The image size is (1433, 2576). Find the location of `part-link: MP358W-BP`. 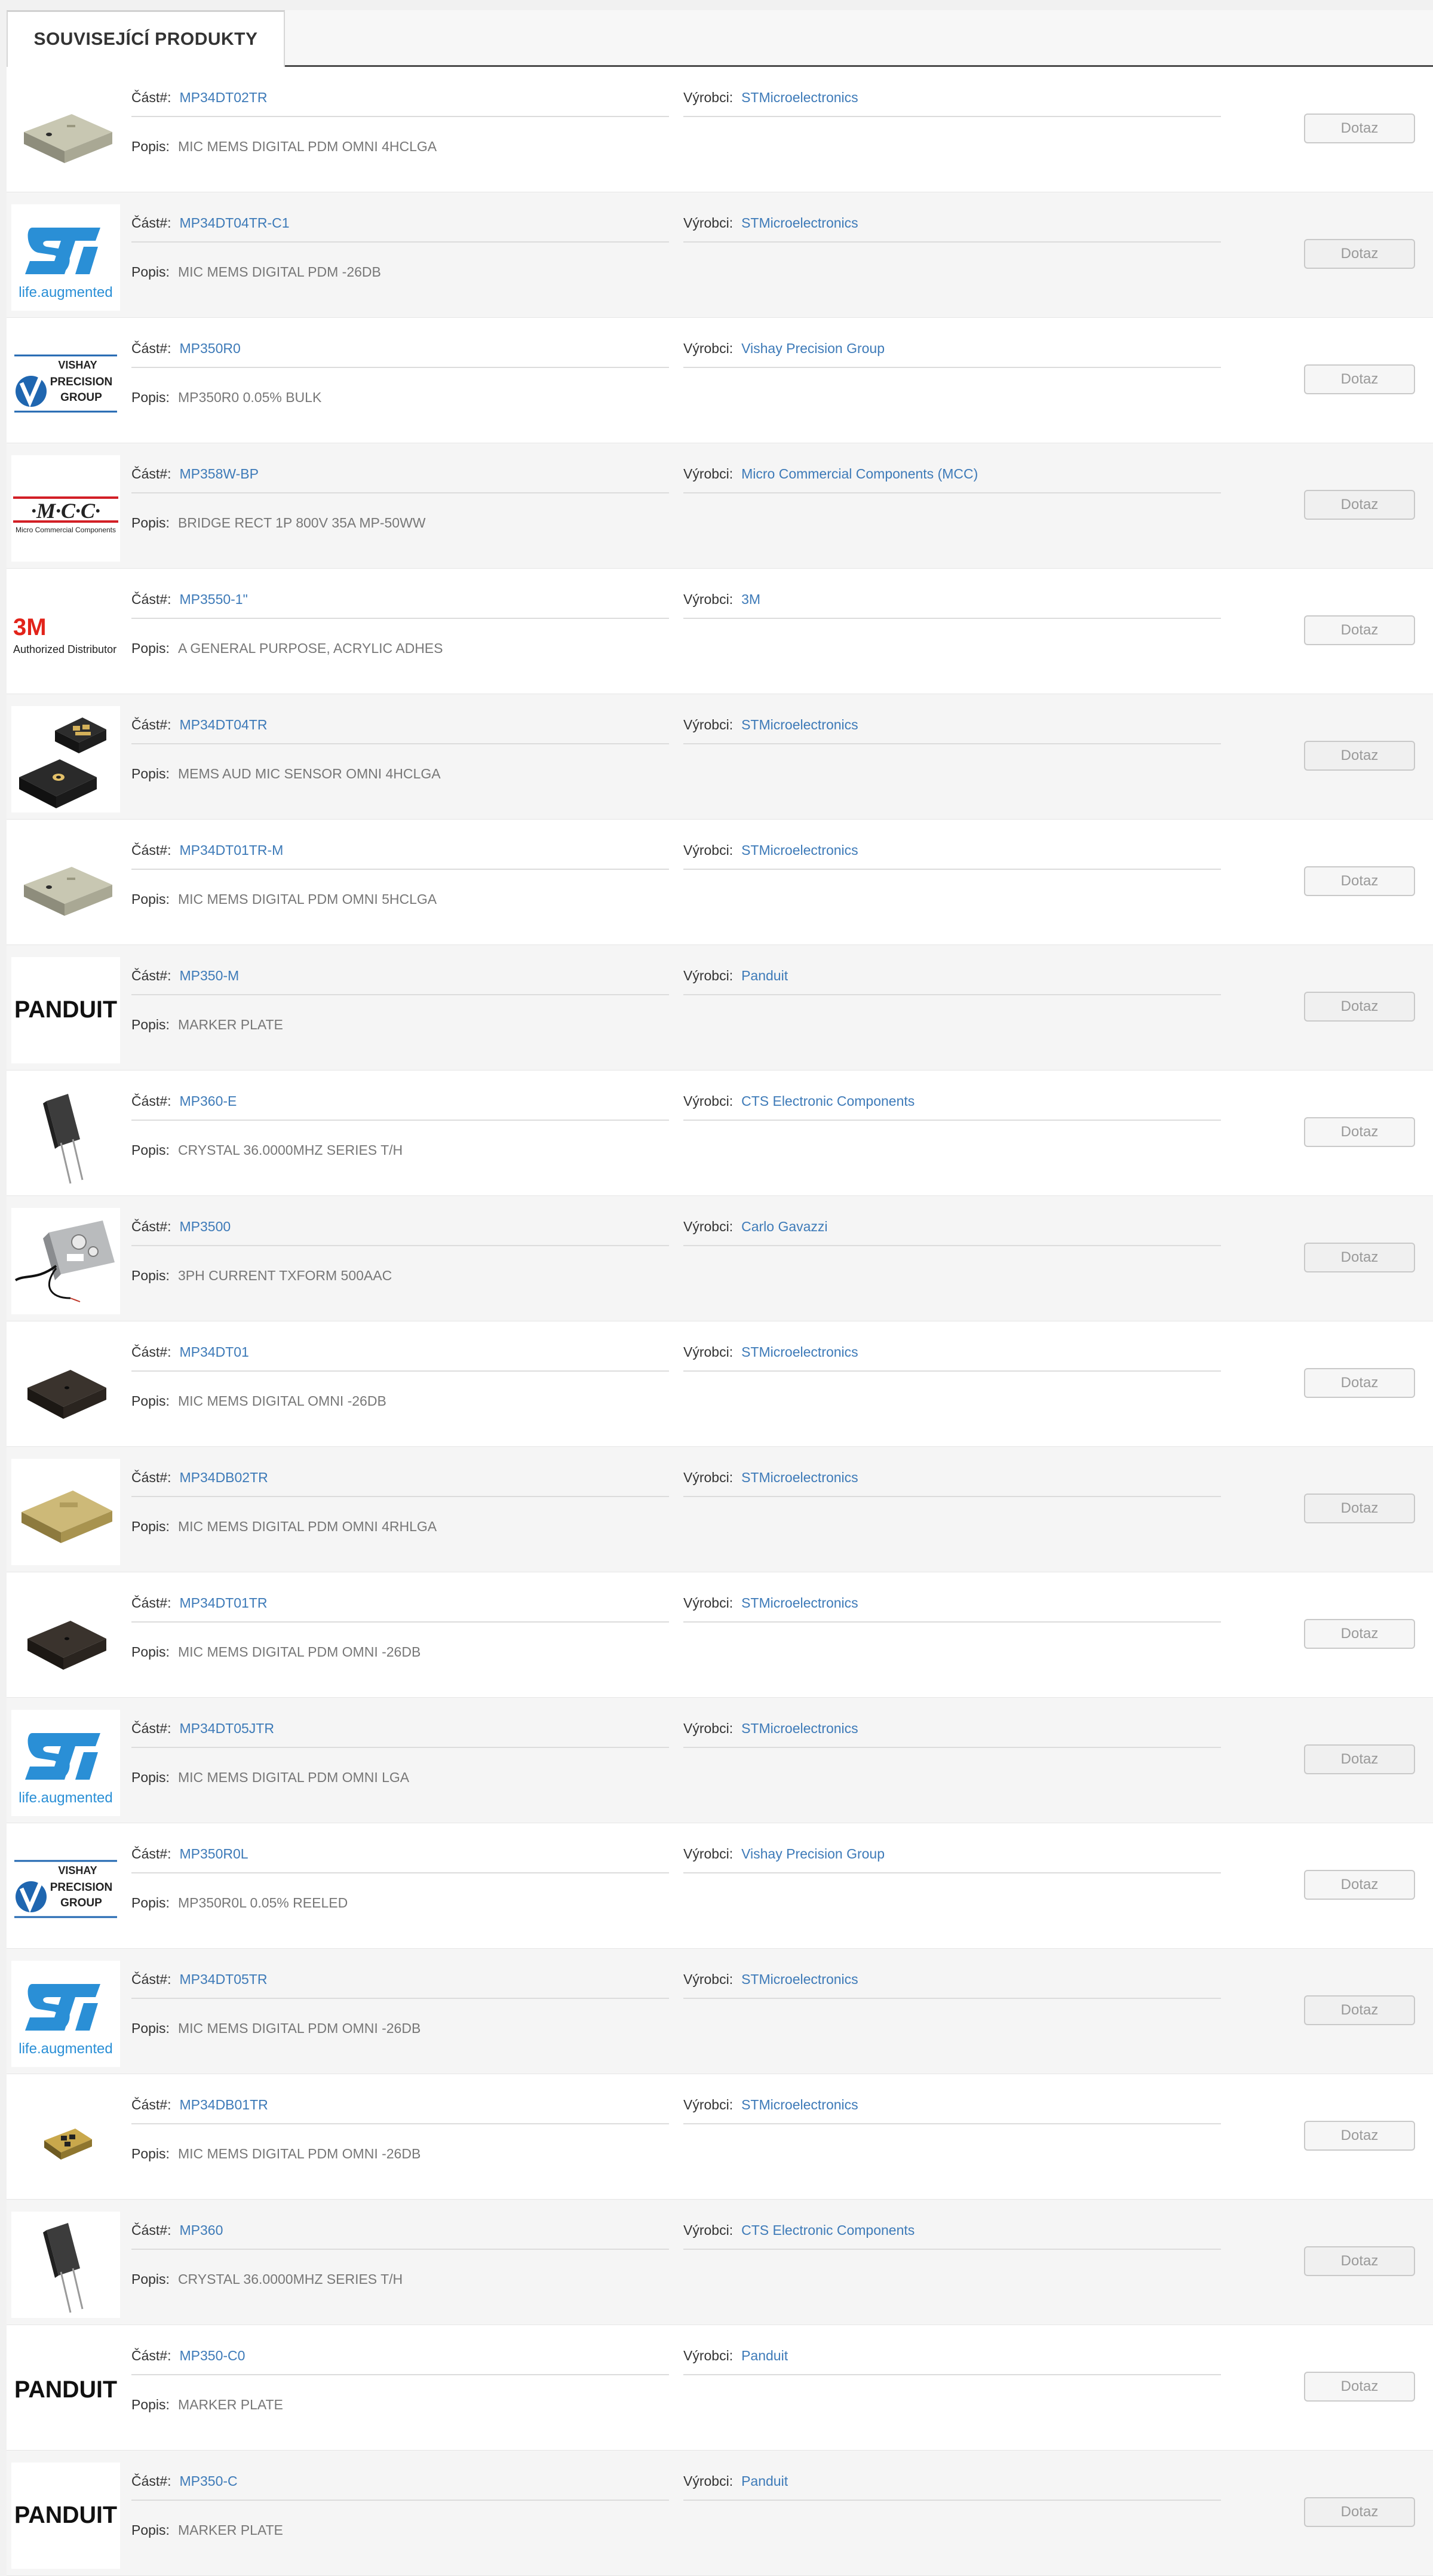

part-link: MP358W-BP is located at coordinates (219, 474).